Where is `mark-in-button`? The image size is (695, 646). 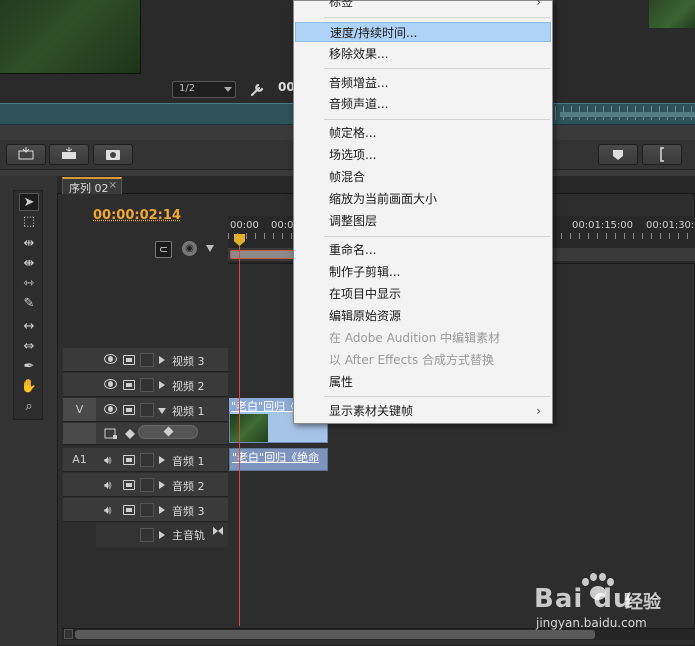 mark-in-button is located at coordinates (662, 154).